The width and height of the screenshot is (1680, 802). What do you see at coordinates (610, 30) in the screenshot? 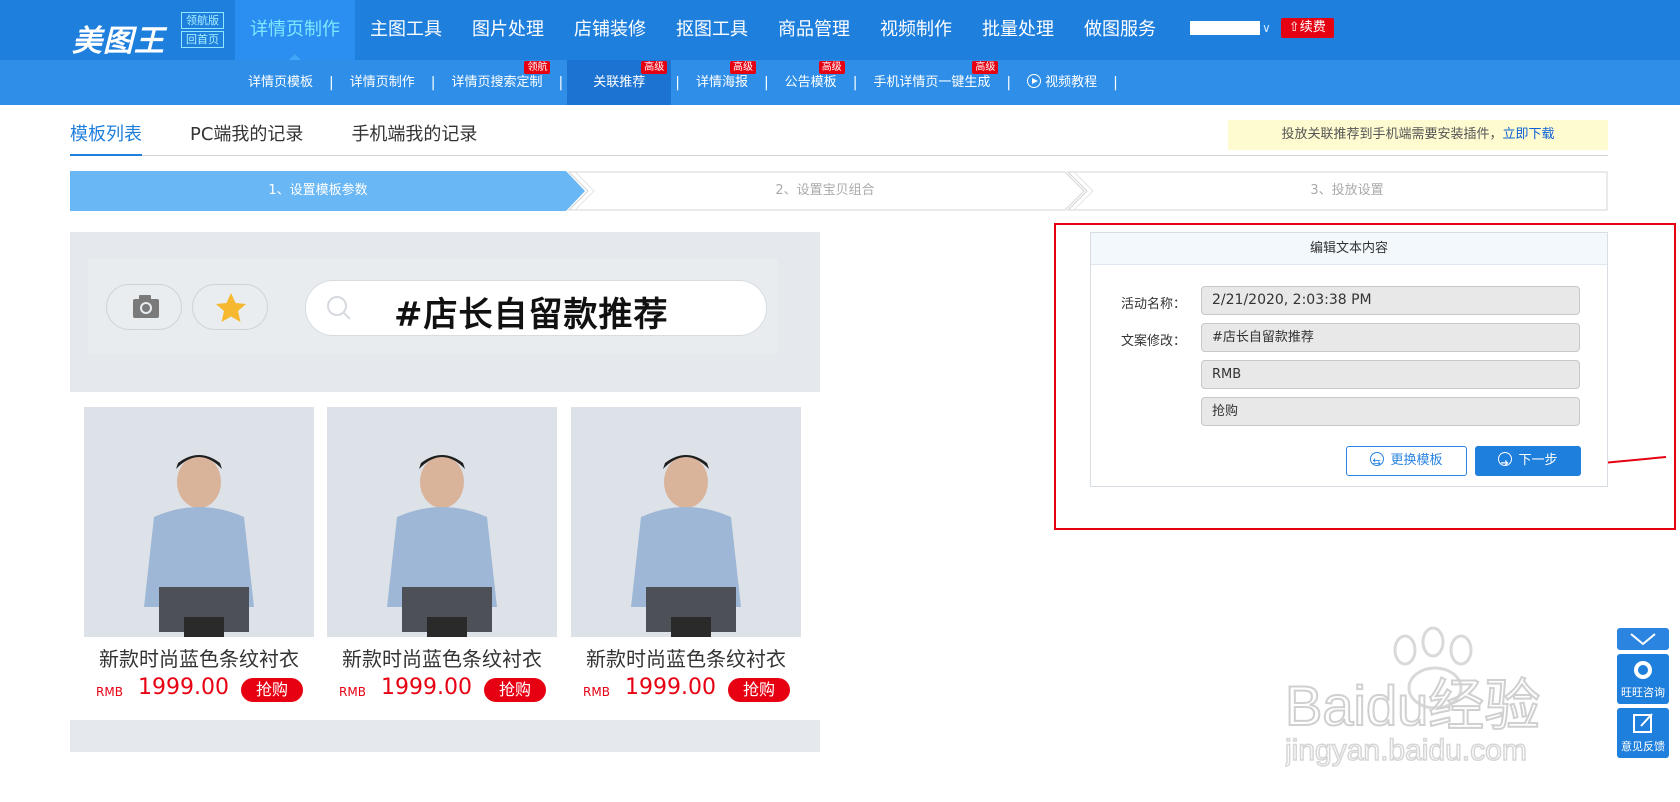
I see `nav-store-decoration: 店铺装修` at bounding box center [610, 30].